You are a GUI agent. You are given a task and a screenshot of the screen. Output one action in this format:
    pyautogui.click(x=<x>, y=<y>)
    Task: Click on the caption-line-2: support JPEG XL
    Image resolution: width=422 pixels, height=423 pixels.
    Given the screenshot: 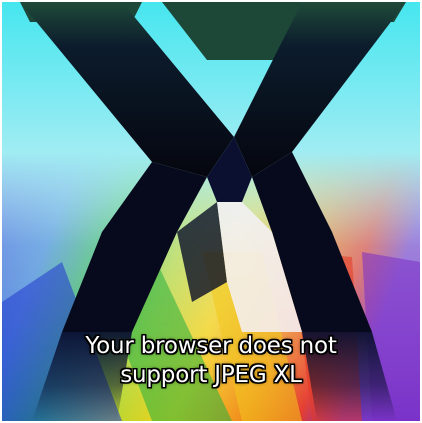 What is the action you would take?
    pyautogui.click(x=211, y=375)
    